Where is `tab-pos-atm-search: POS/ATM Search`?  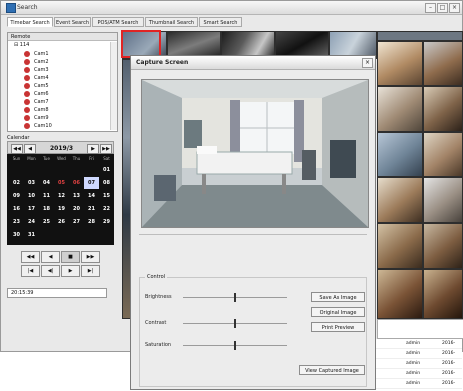
tab-pos-atm-search: POS/ATM Search is located at coordinates (118, 22).